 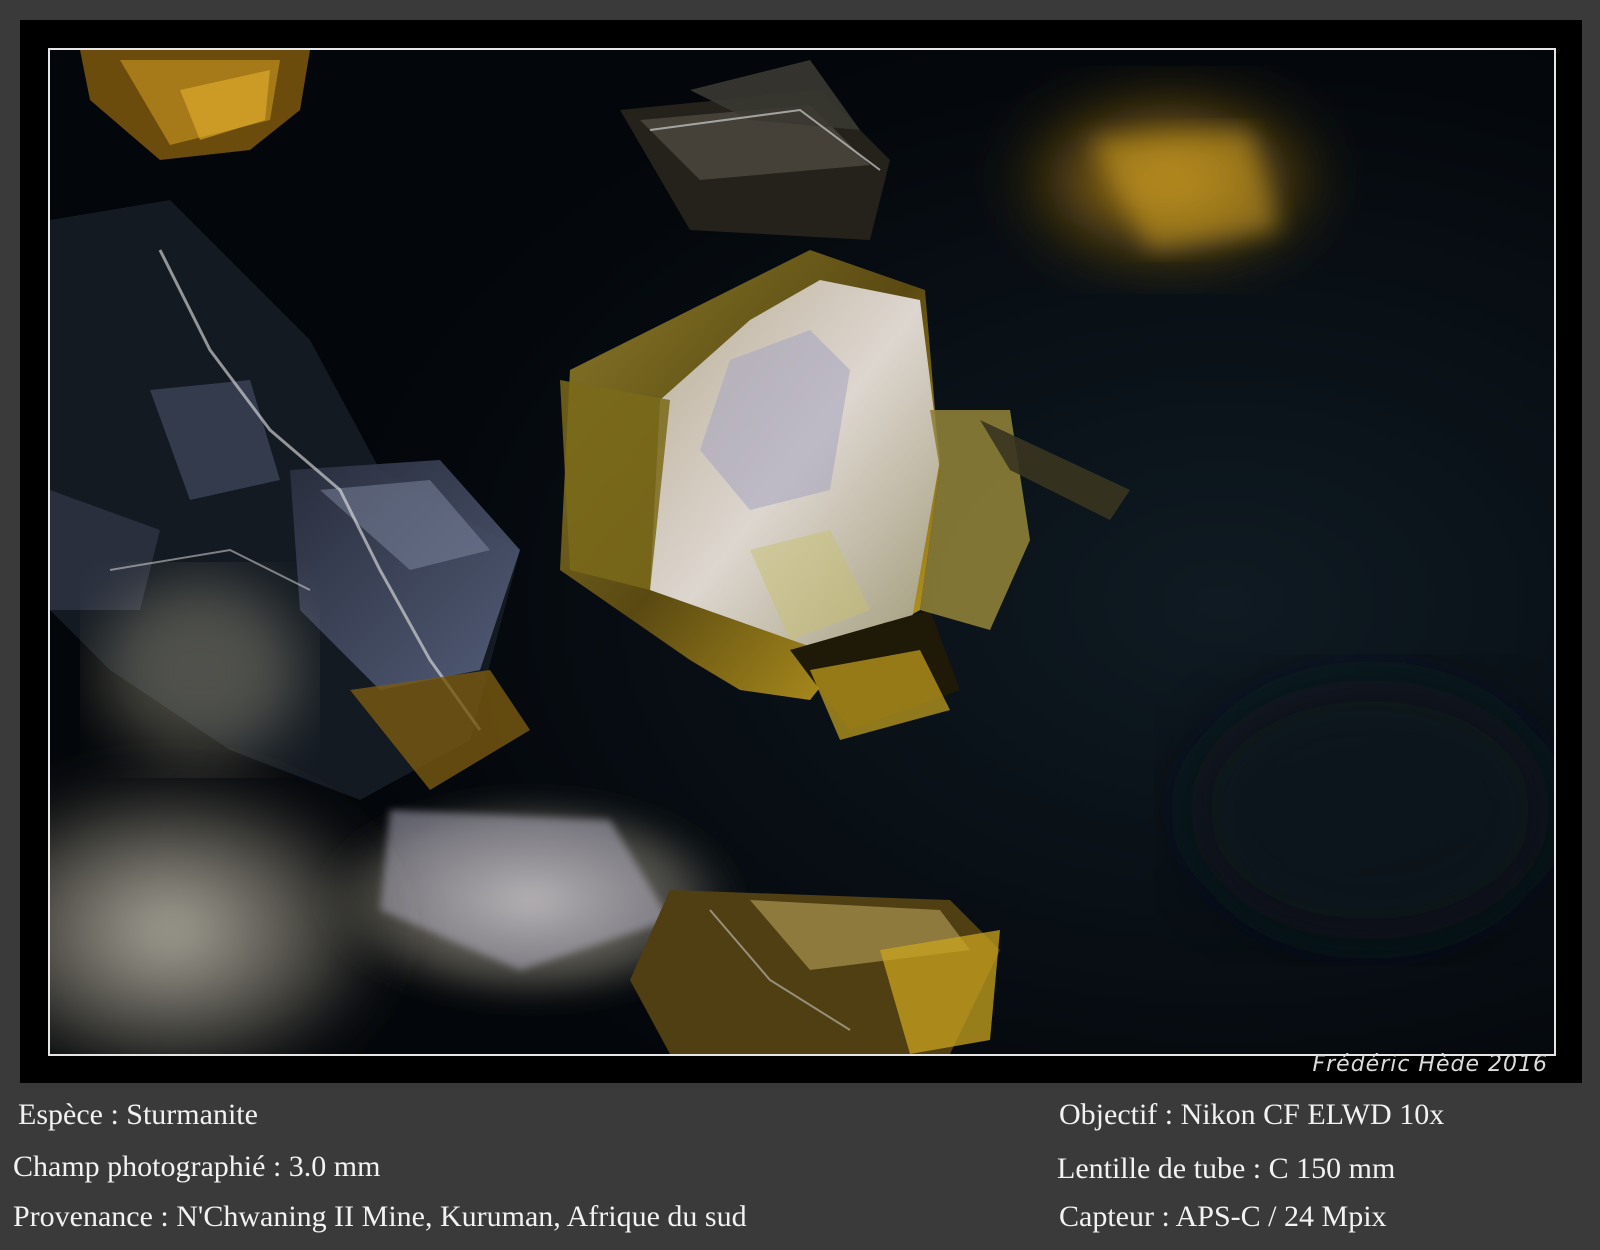 I want to click on caption-sensor: Capteur : APS-C / 24 Mpix, so click(x=1223, y=1216).